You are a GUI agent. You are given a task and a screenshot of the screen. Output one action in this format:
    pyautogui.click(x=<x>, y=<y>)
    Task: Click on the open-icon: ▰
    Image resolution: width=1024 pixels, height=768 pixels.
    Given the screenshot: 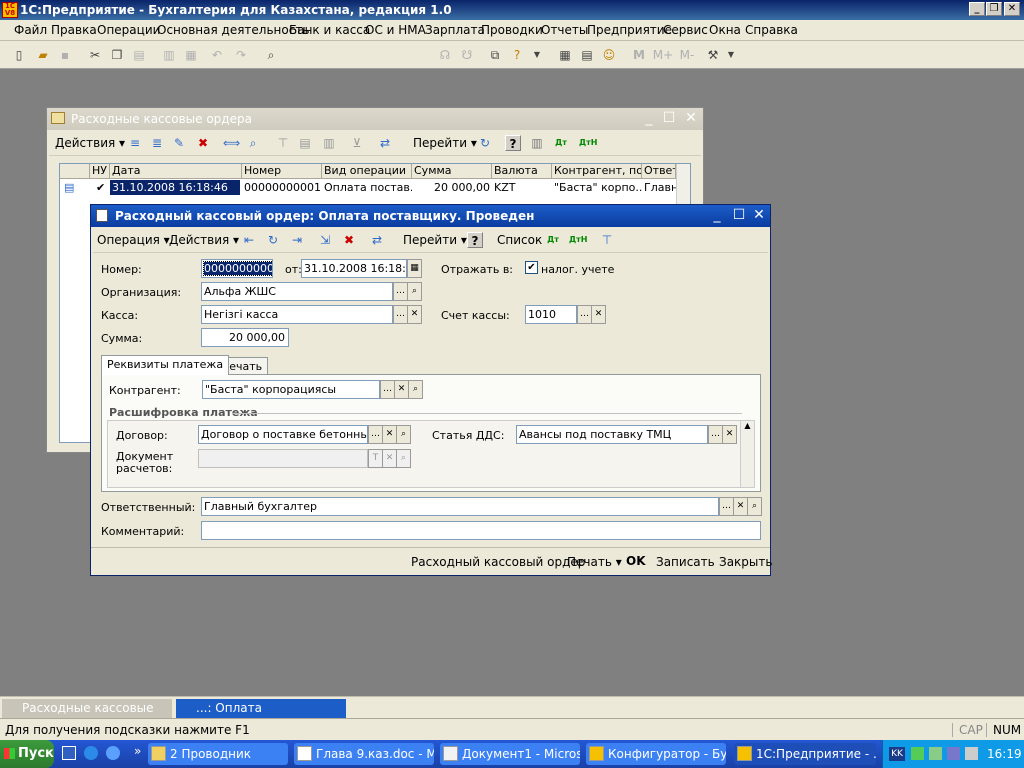 What is the action you would take?
    pyautogui.click(x=43, y=55)
    